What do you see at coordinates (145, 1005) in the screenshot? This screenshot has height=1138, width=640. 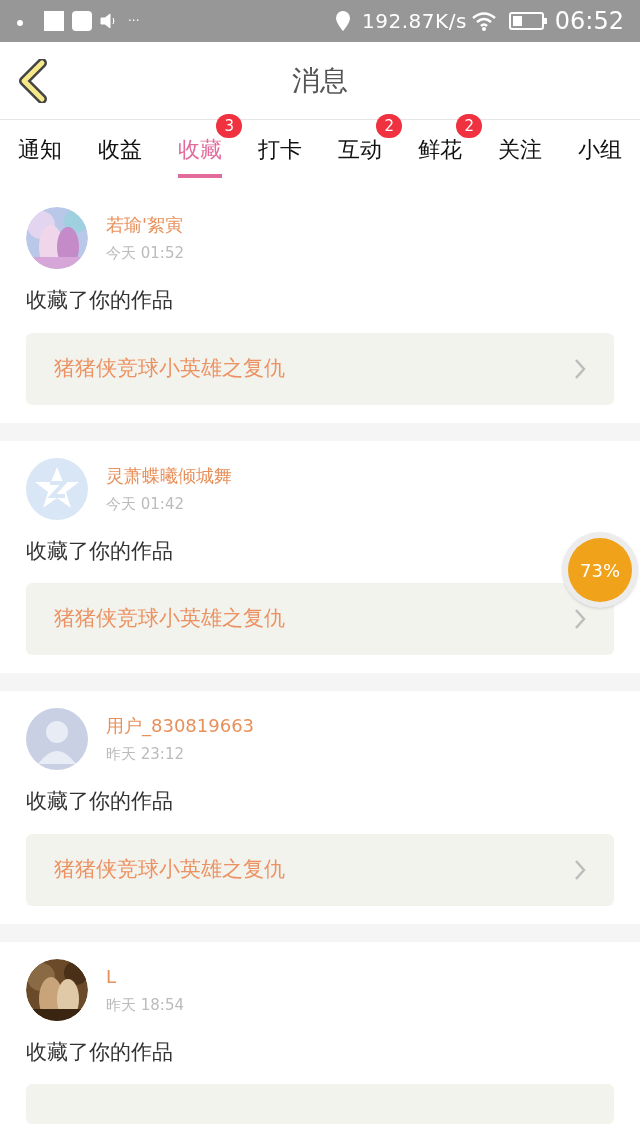 I see `message-time: 昨天 18:54` at bounding box center [145, 1005].